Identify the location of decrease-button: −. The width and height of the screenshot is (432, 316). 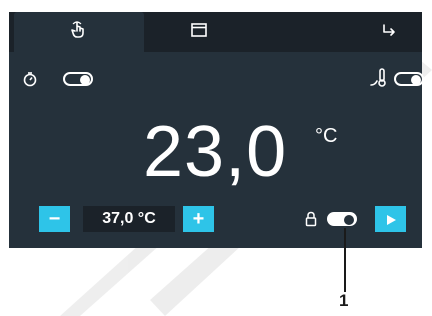
(54, 219).